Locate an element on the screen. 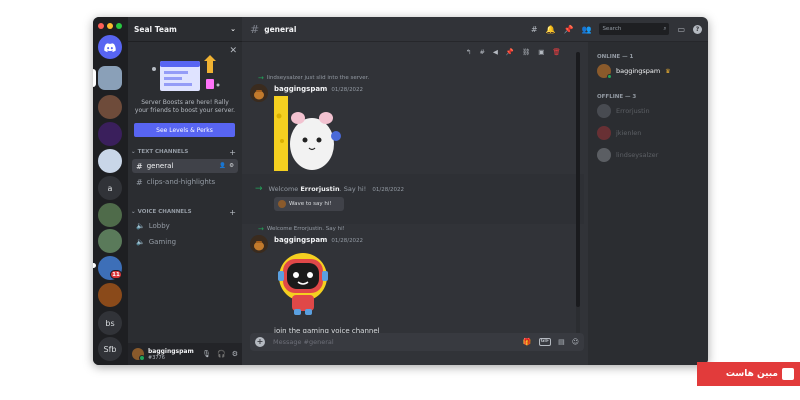  chevron-down-icon: ⌄ is located at coordinates (233, 29).